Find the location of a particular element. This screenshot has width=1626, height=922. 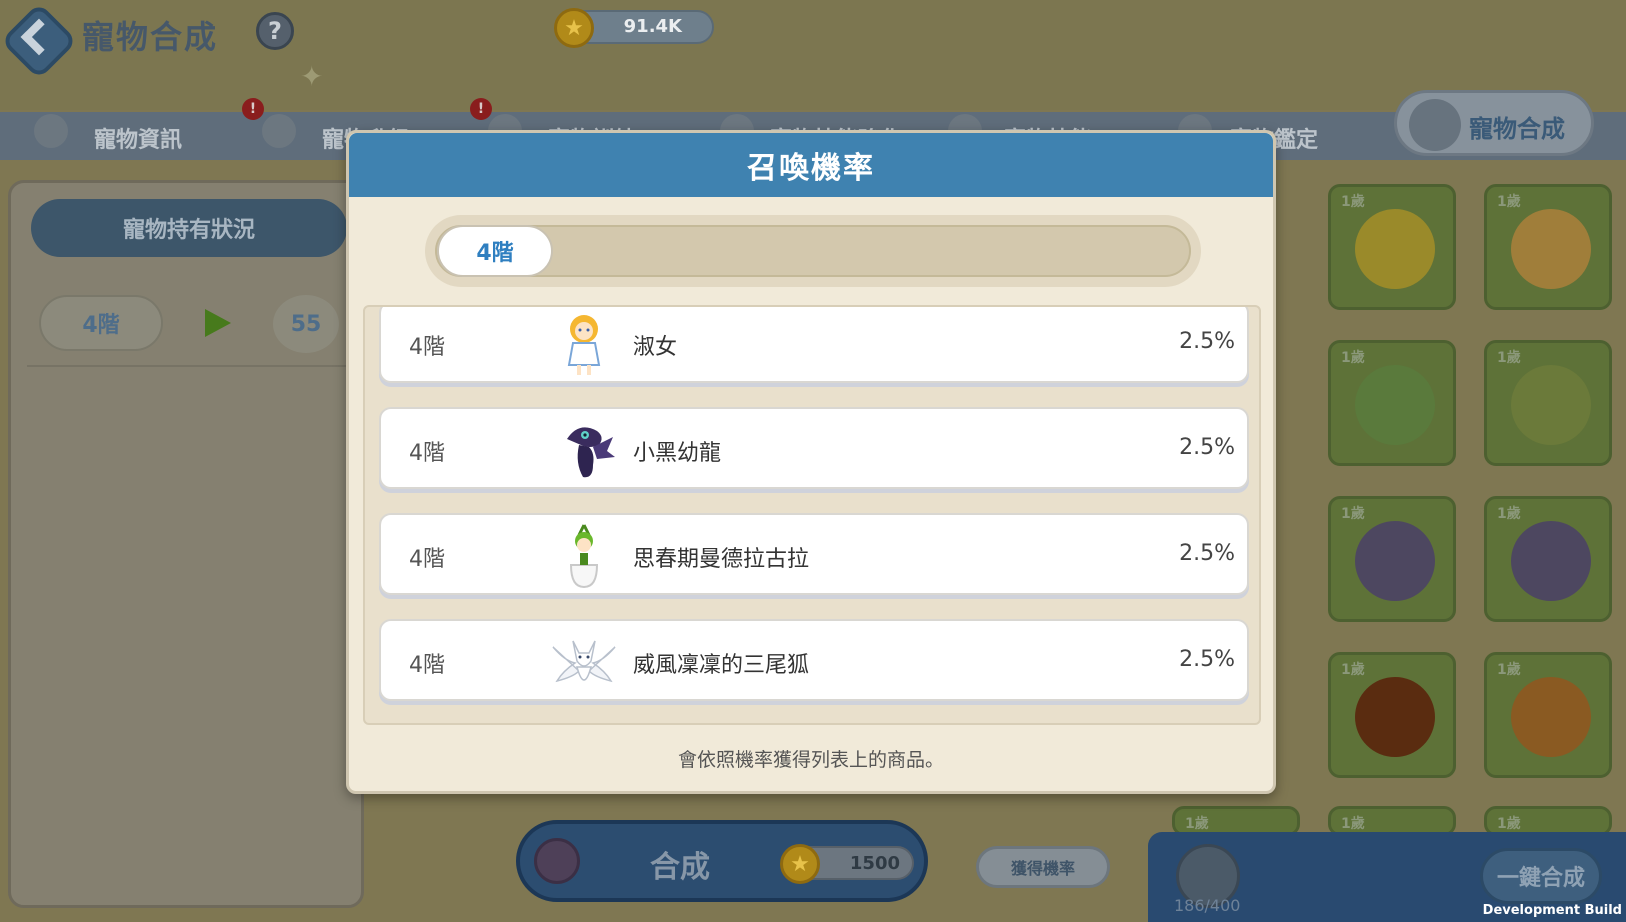

three-tail-fox-pet-icon is located at coordinates (584, 661).